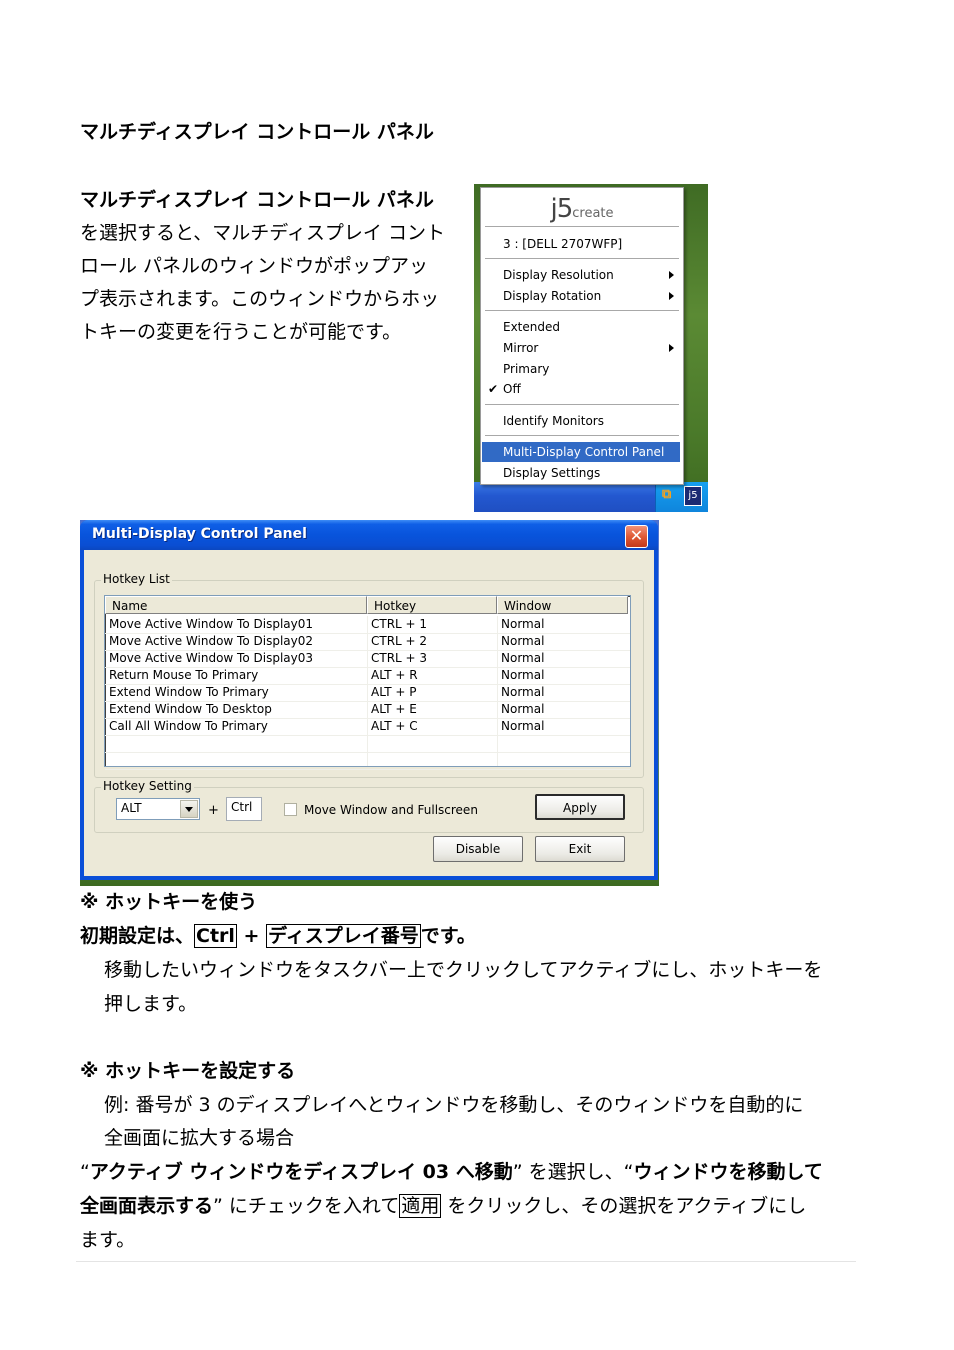  I want to click on cell-name: Move Active Window To Display03, so click(211, 658).